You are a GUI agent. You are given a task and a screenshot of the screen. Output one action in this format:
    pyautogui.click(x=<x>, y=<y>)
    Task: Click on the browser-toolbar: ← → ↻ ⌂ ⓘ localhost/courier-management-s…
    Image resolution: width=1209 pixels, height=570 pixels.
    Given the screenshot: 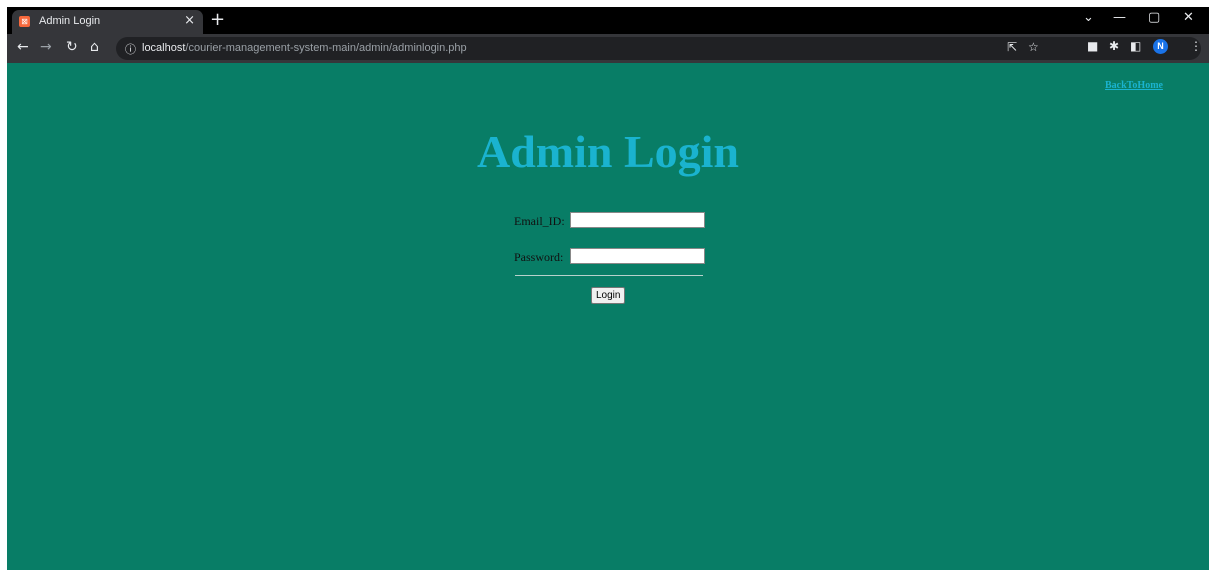 What is the action you would take?
    pyautogui.click(x=608, y=48)
    